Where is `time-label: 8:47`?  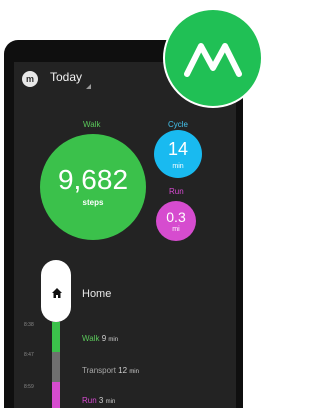
time-label: 8:47 is located at coordinates (29, 355).